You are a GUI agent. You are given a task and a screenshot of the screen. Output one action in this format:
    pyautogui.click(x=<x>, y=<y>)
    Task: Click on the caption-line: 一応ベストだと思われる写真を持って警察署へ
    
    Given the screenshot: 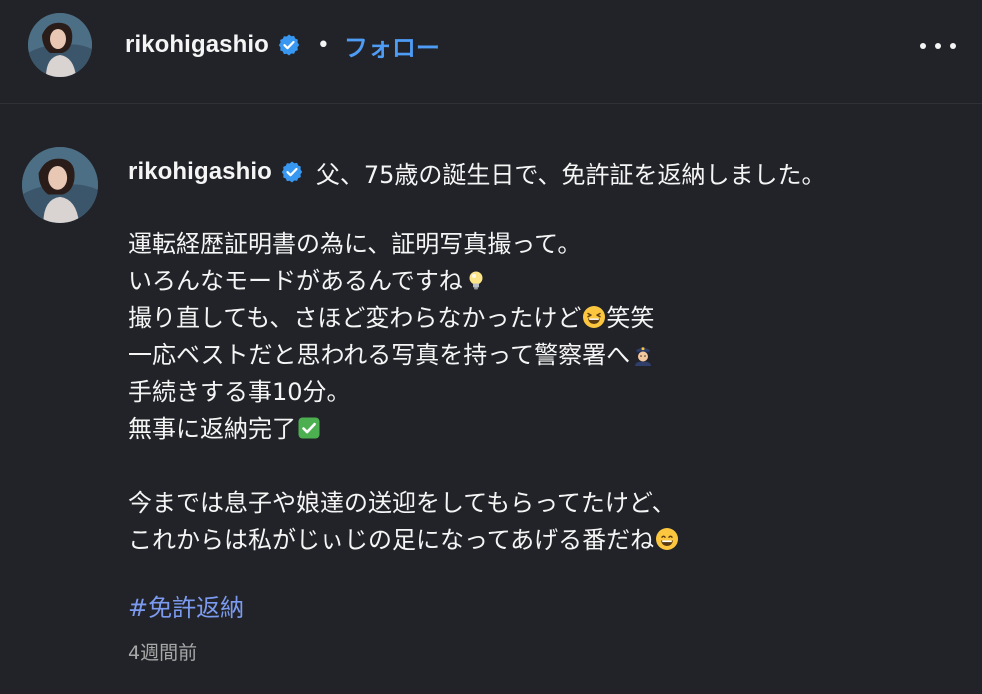 What is the action you would take?
    pyautogui.click(x=543, y=355)
    